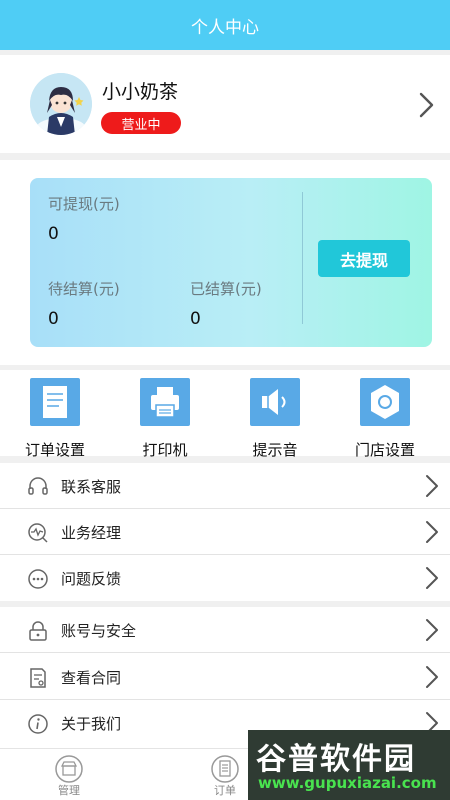  I want to click on watermark-text: 谷普软件园, so click(336, 759).